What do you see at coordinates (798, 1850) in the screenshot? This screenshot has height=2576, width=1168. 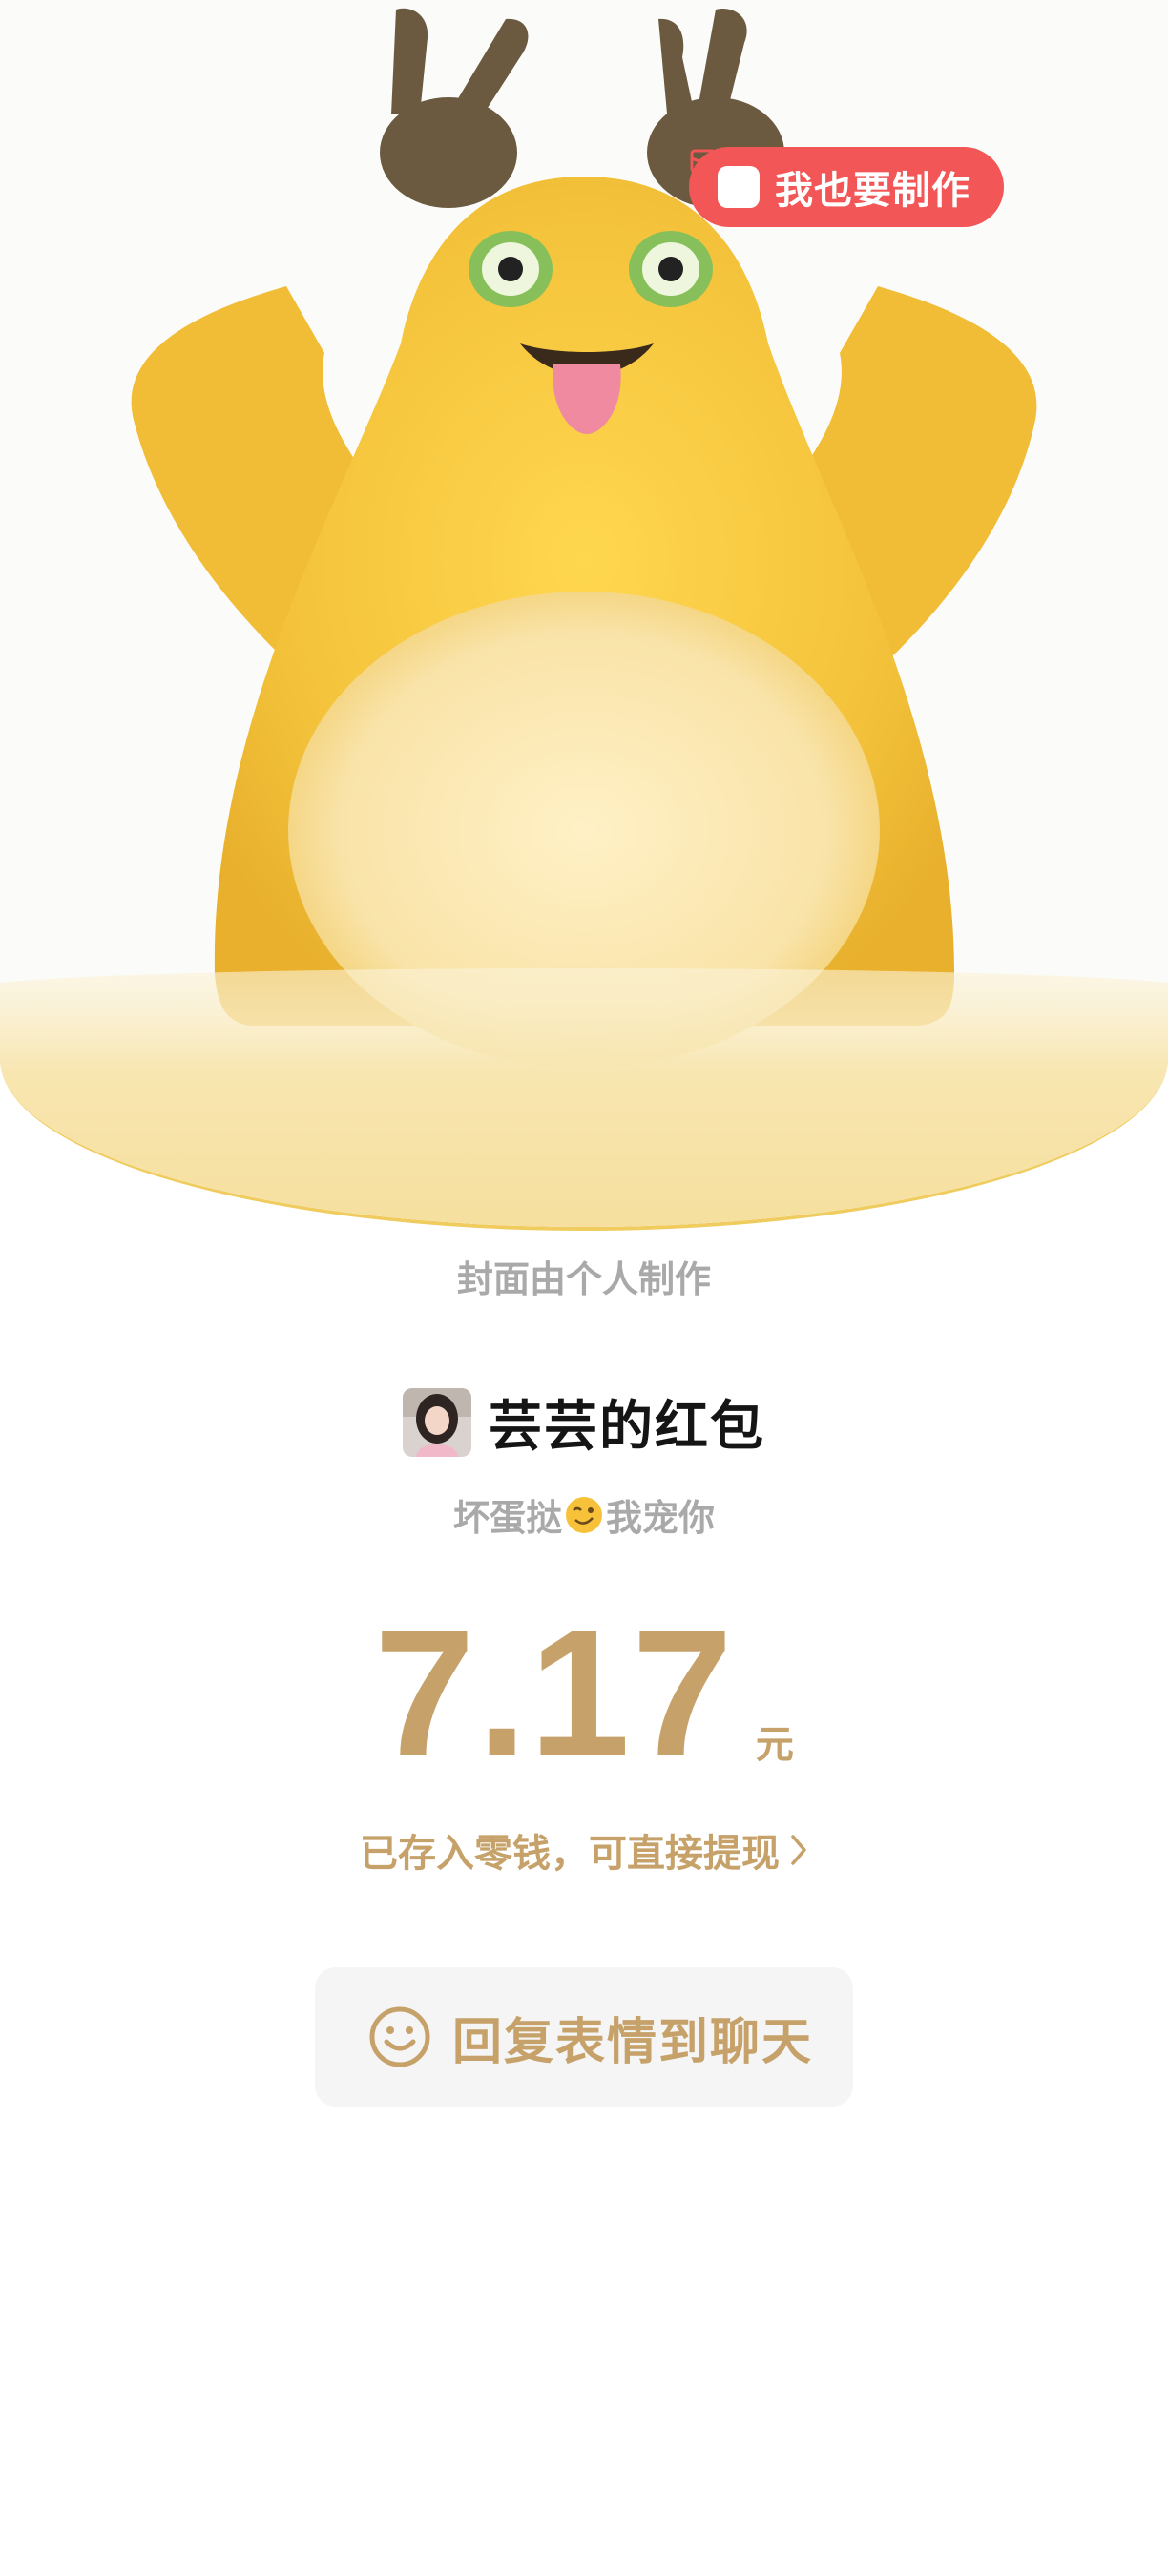 I see `chevron-right-icon` at bounding box center [798, 1850].